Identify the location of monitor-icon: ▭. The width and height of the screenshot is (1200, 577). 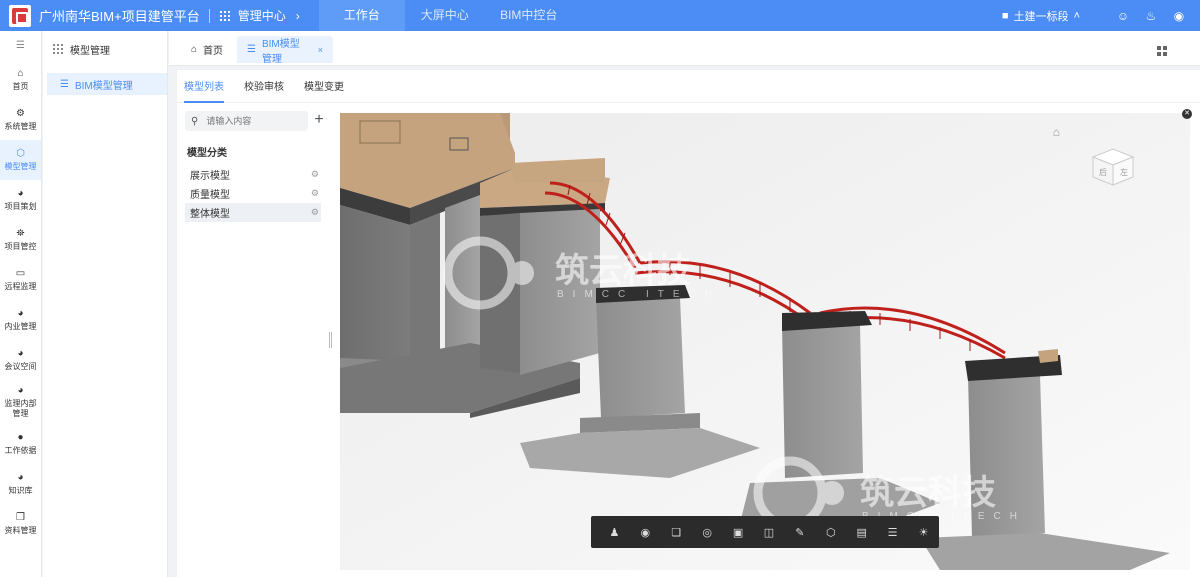
(20, 273).